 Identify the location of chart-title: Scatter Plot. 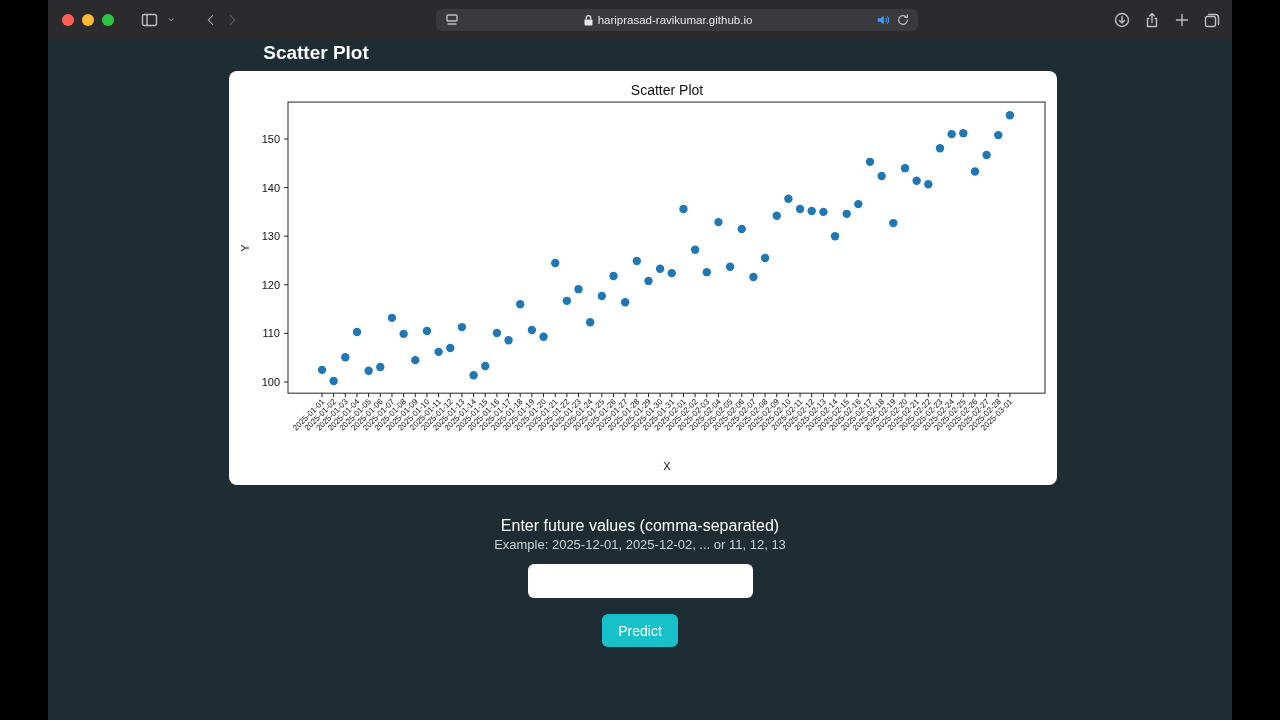
(667, 90).